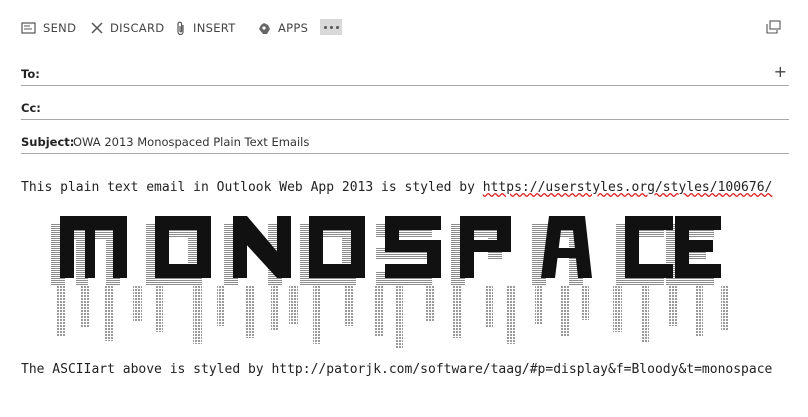 This screenshot has width=808, height=417. I want to click on ellipsis-icon, so click(325, 27).